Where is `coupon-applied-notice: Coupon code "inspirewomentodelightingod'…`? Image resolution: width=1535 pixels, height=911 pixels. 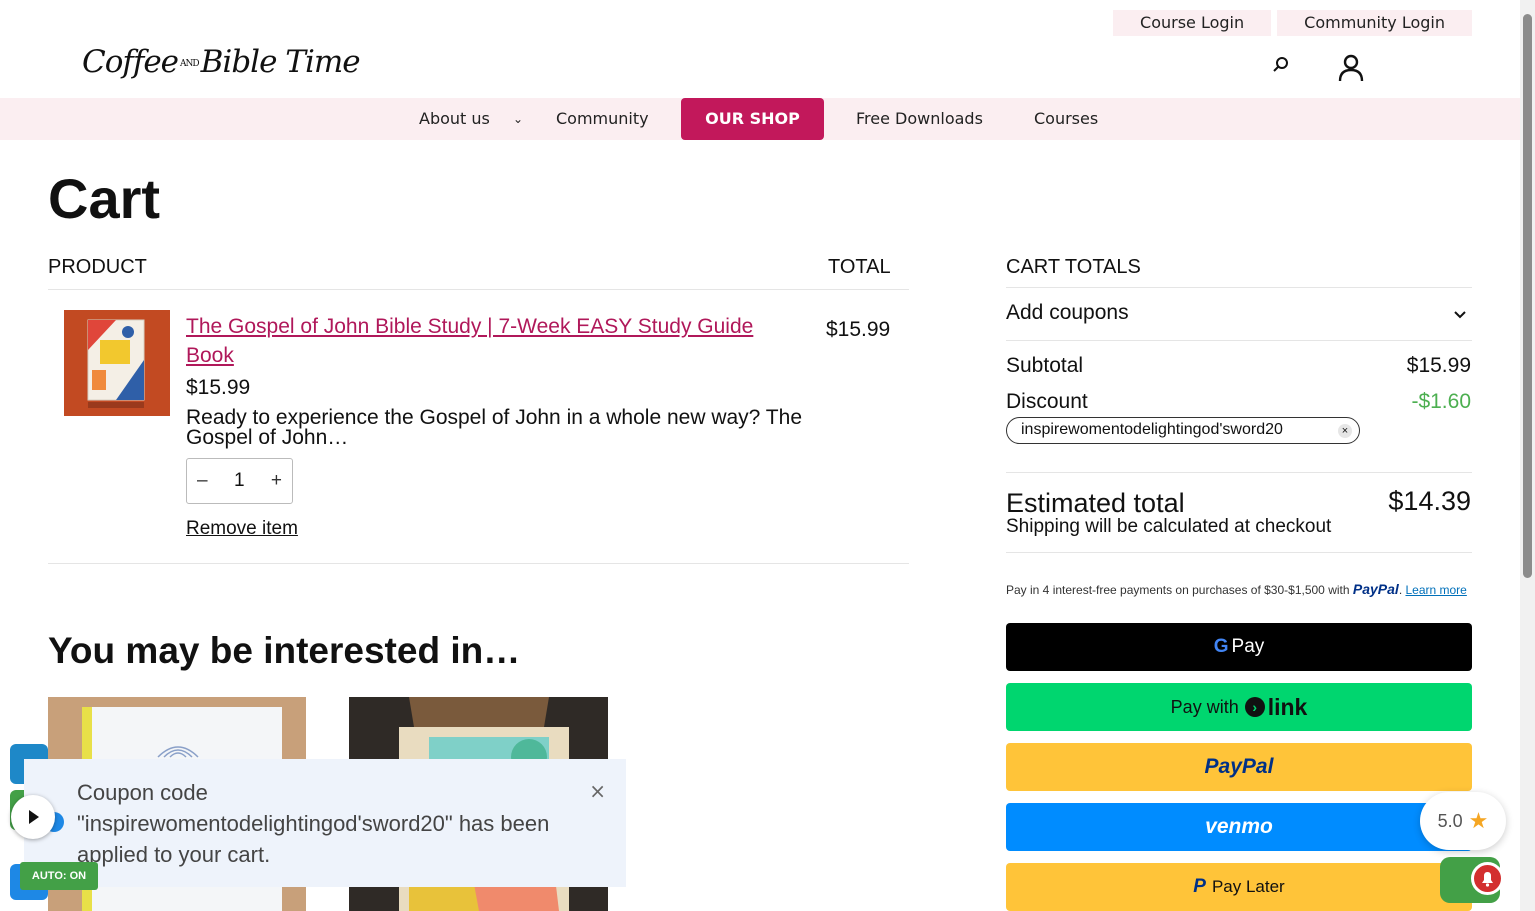
coupon-applied-notice: Coupon code "inspirewomentodelightingod'… is located at coordinates (325, 823).